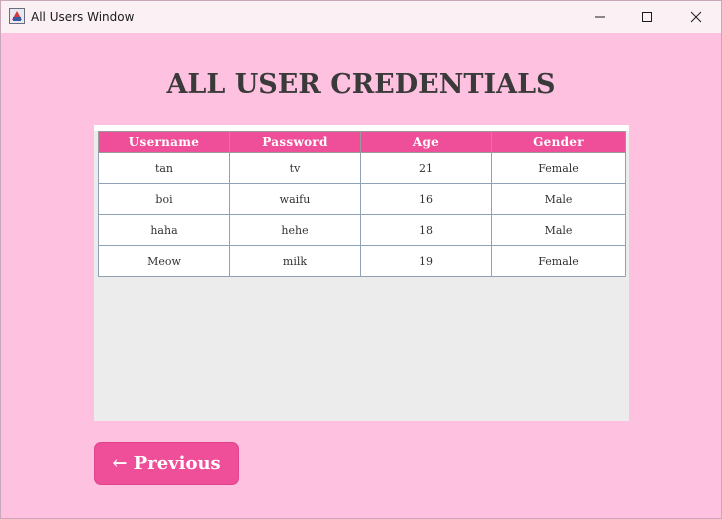 This screenshot has width=722, height=519. I want to click on minimize-icon, so click(600, 17).